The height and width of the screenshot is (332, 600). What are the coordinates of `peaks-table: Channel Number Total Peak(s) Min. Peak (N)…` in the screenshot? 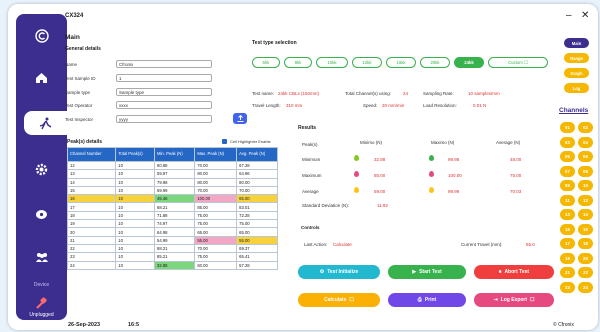 It's located at (172, 208).